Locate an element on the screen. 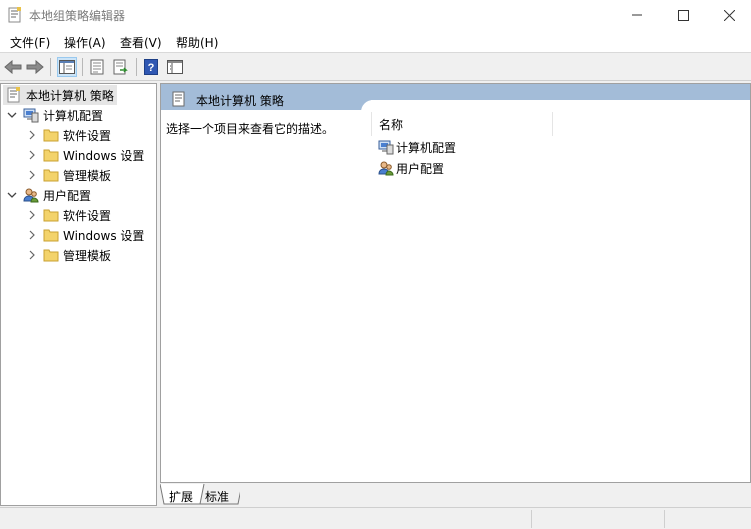  tree-node-computer-config: 计算机配置 is located at coordinates (55, 115).